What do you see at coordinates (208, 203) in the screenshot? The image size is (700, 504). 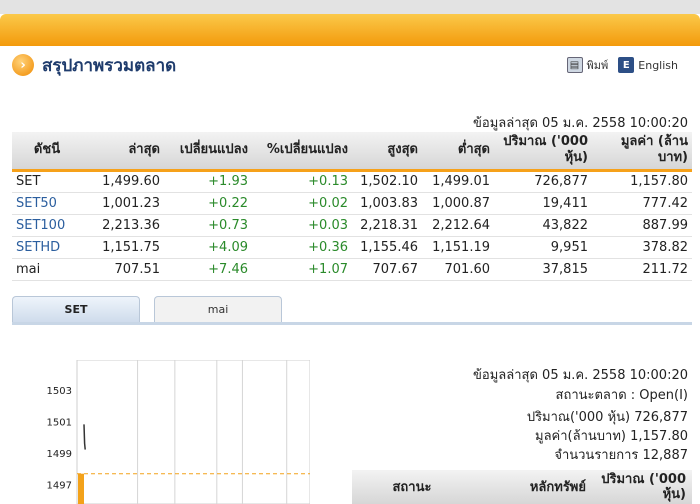 I see `cell-change: +0.22` at bounding box center [208, 203].